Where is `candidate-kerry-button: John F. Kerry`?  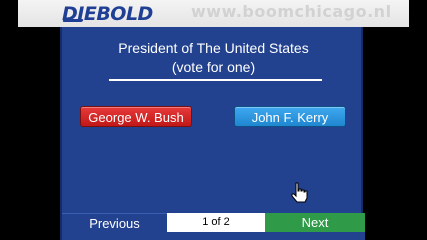
candidate-kerry-button: John F. Kerry is located at coordinates (290, 116).